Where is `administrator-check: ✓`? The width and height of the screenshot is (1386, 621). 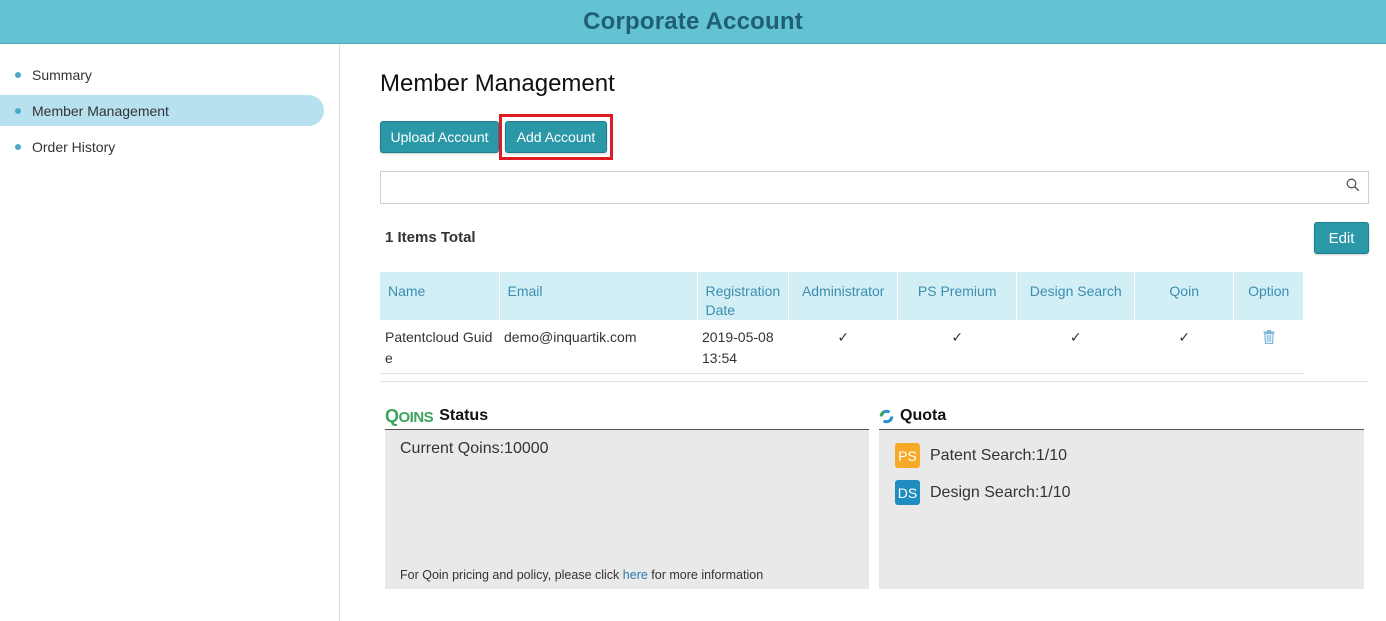
administrator-check: ✓ is located at coordinates (843, 347).